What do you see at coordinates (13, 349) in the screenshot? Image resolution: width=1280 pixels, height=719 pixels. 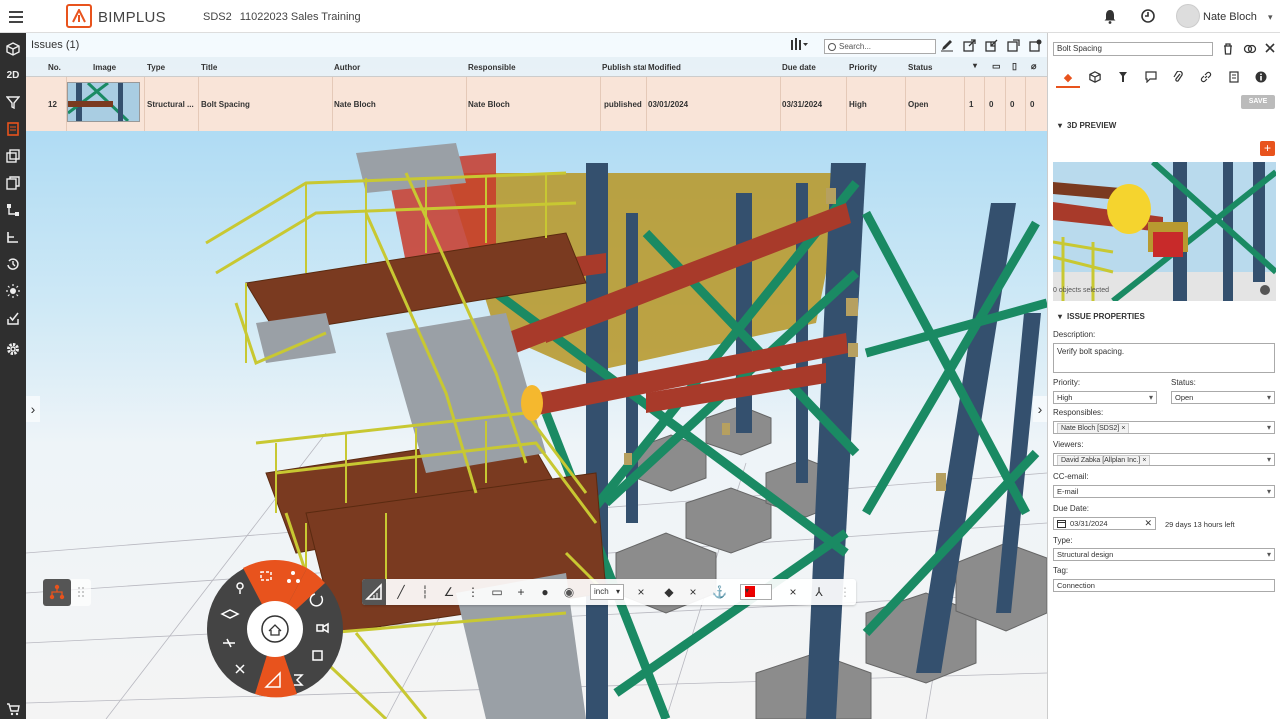 I see `gear-icon` at bounding box center [13, 349].